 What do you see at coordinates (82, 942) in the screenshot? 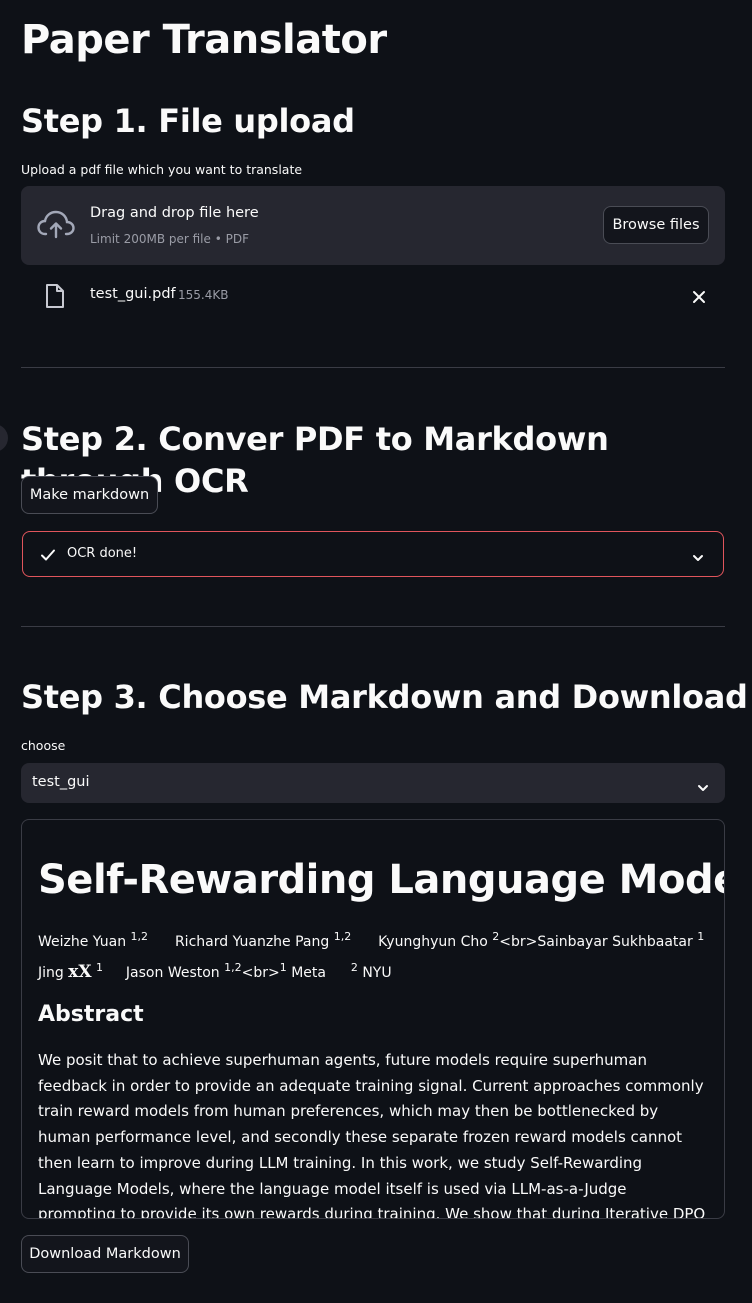
I see `author: Weizhe Yuan` at bounding box center [82, 942].